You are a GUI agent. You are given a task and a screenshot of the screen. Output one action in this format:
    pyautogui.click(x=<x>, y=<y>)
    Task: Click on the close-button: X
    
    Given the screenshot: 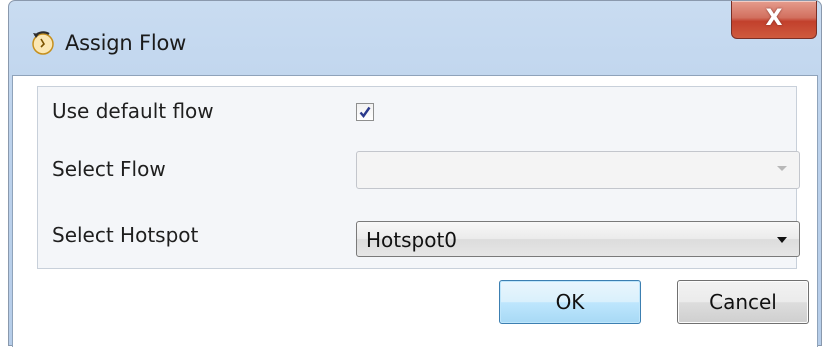 What is the action you would take?
    pyautogui.click(x=774, y=20)
    